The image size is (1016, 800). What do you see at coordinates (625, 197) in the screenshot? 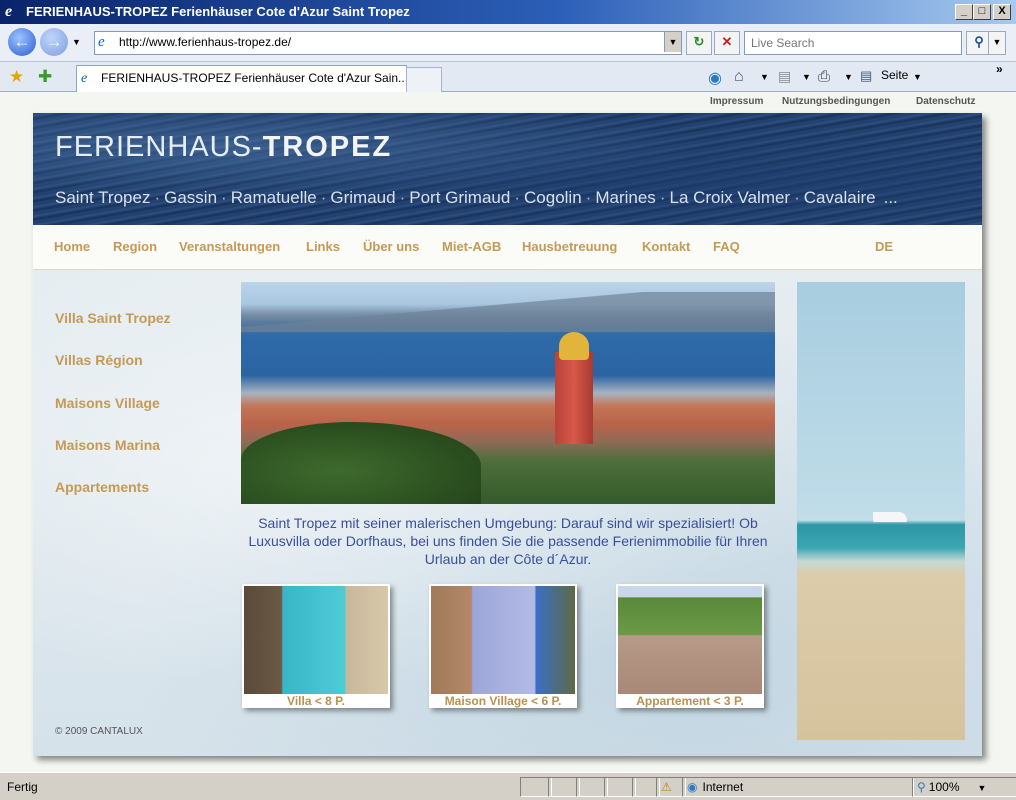
I see `place-marines: Marines` at bounding box center [625, 197].